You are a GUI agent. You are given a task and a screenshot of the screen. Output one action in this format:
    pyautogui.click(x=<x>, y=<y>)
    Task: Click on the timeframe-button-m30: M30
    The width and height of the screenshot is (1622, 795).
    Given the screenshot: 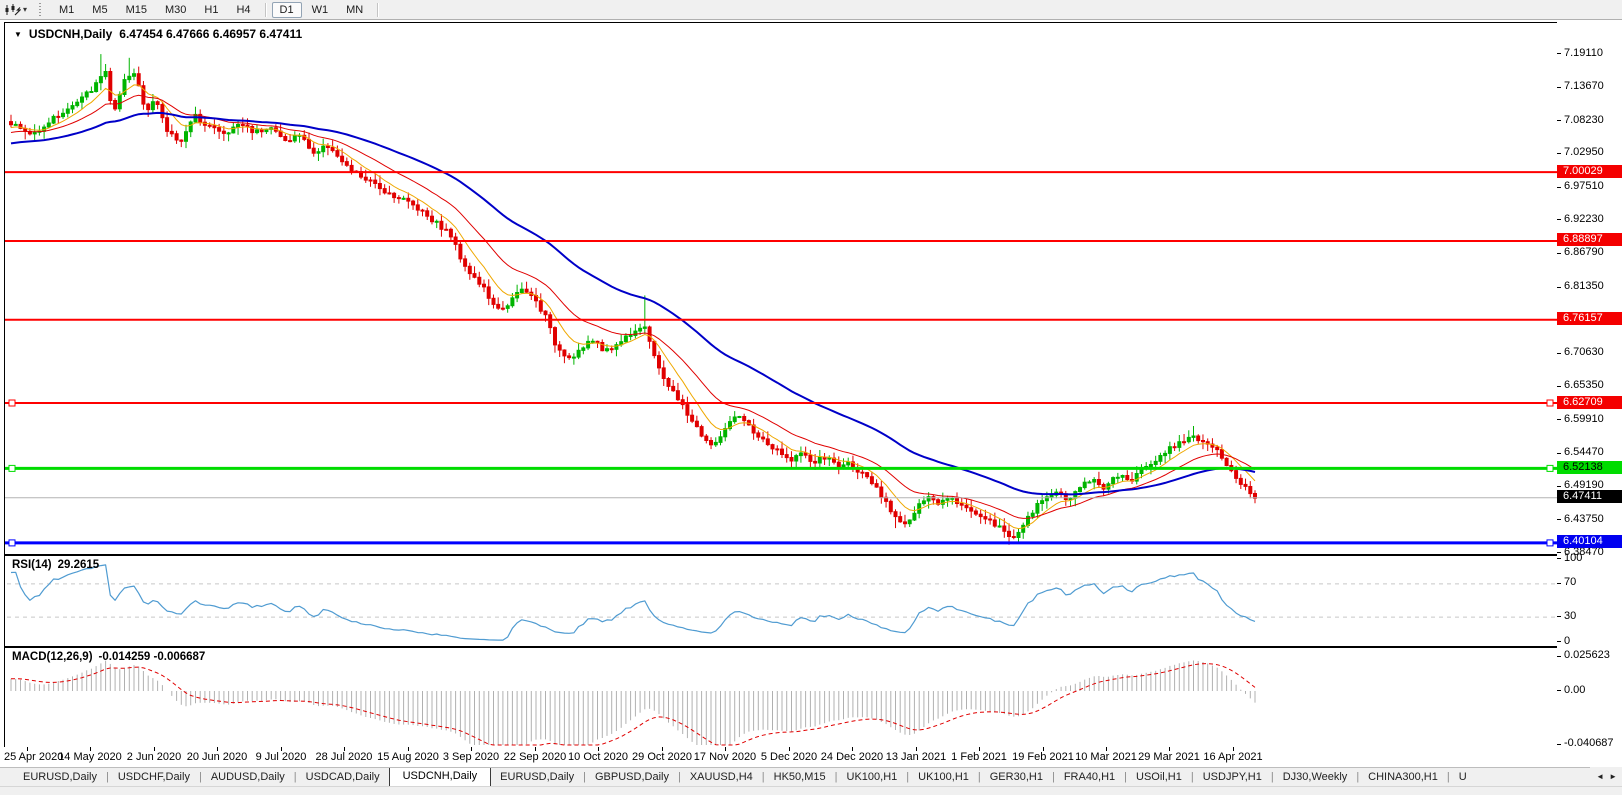 What is the action you would take?
    pyautogui.click(x=175, y=10)
    